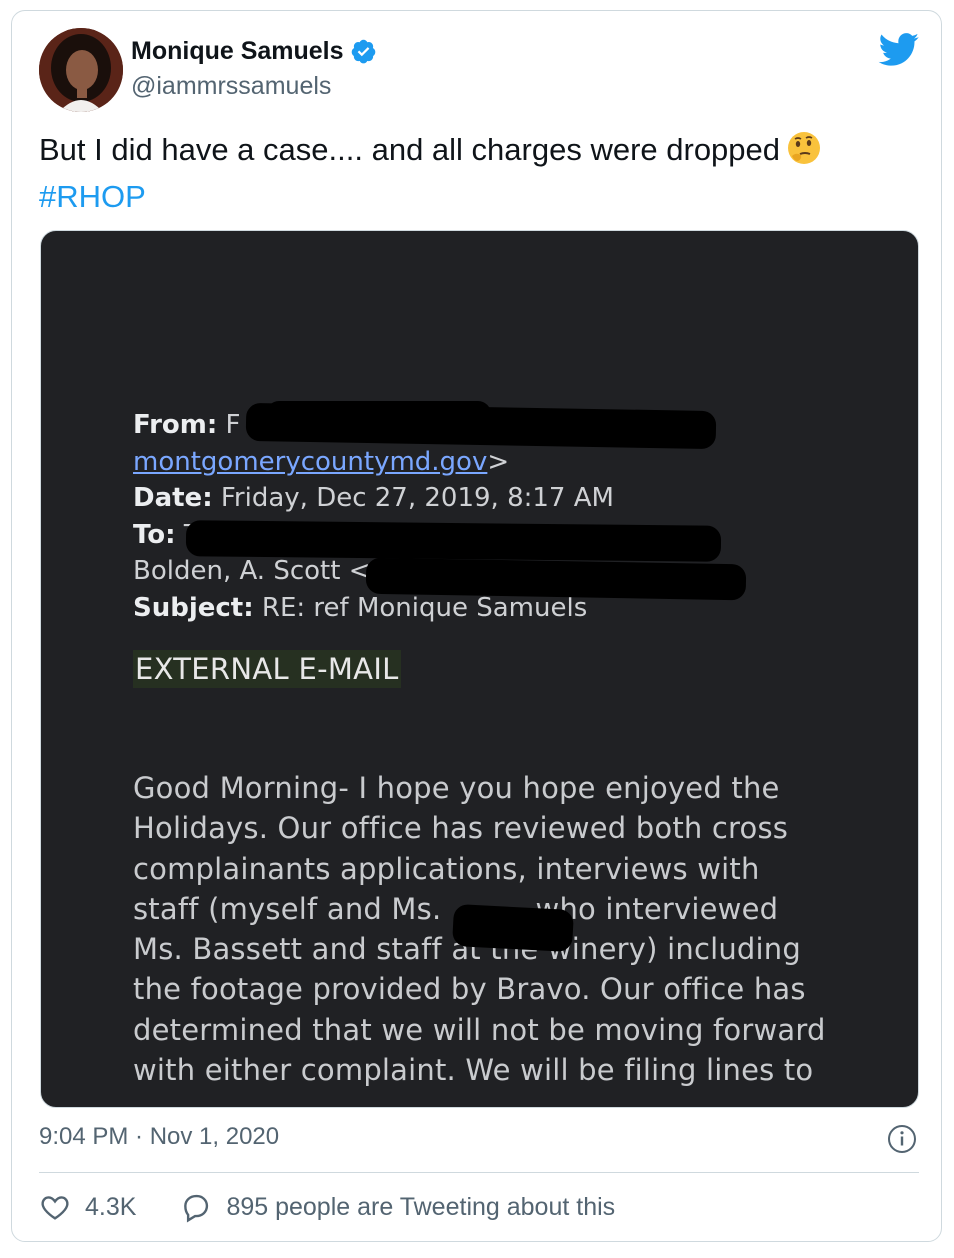 The height and width of the screenshot is (1258, 954). What do you see at coordinates (899, 50) in the screenshot?
I see `twitter-bird-icon` at bounding box center [899, 50].